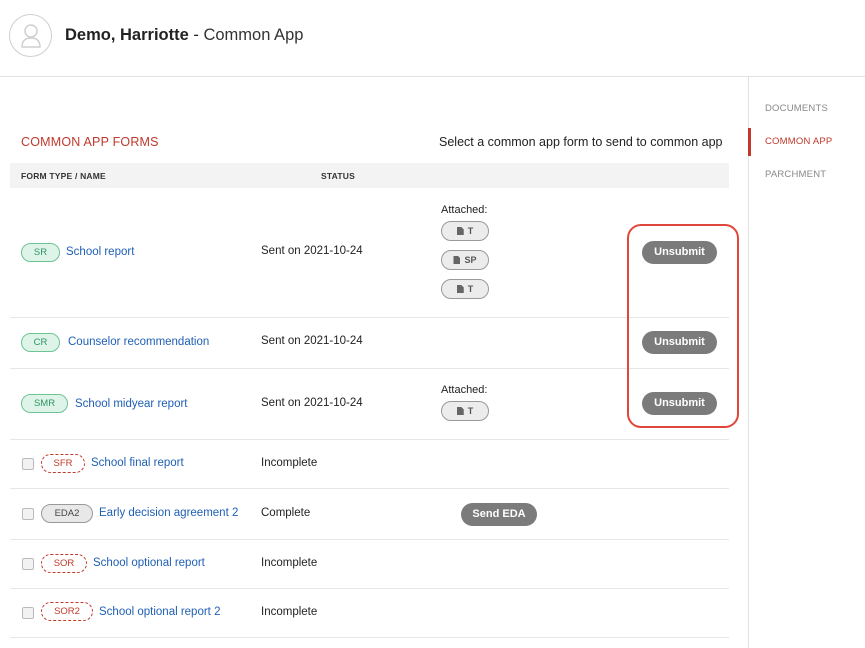  Describe the element at coordinates (67, 513) in the screenshot. I see `form-code-badge: EDA2` at that location.